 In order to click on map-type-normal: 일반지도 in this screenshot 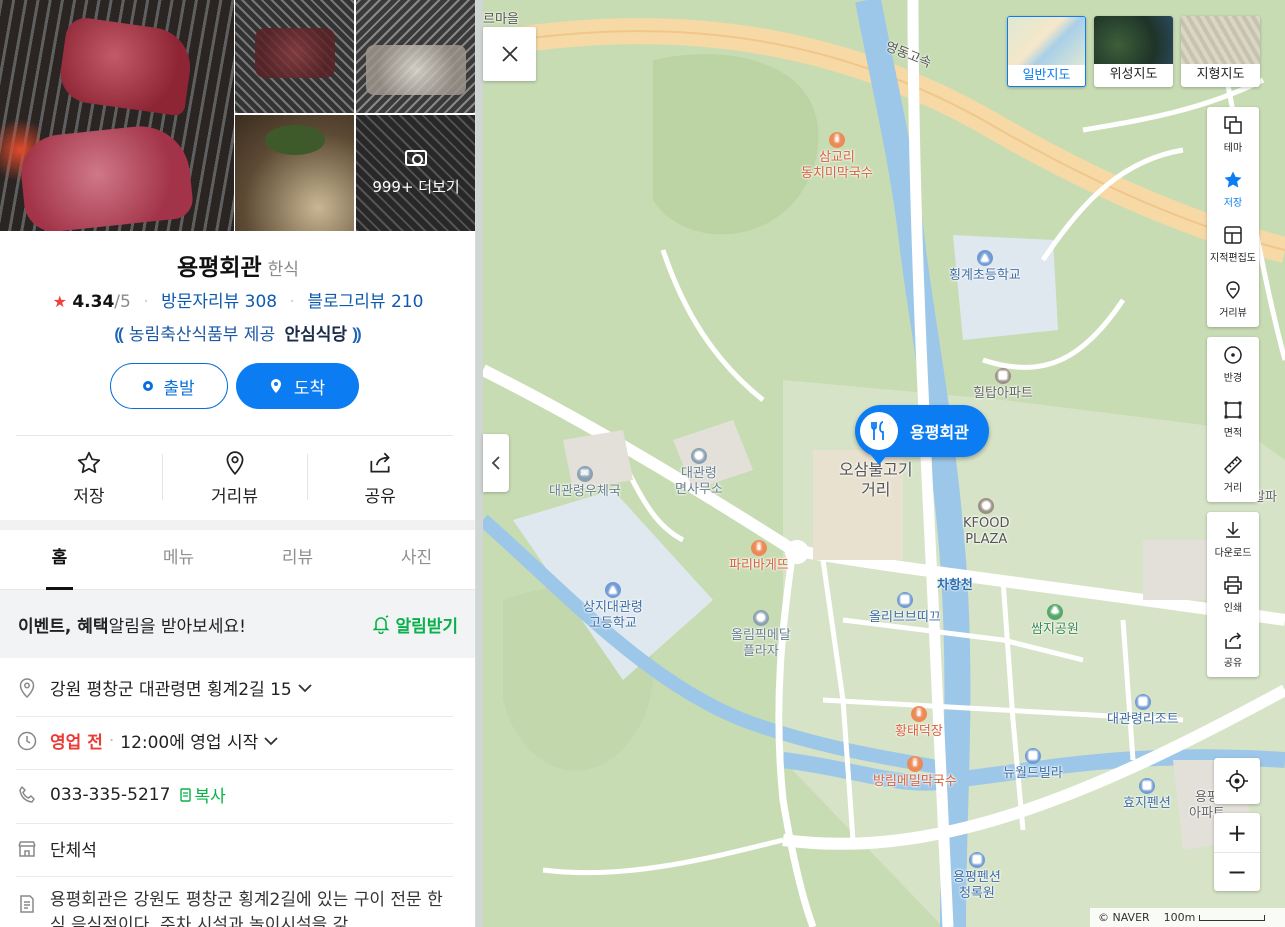, I will do `click(1046, 51)`.